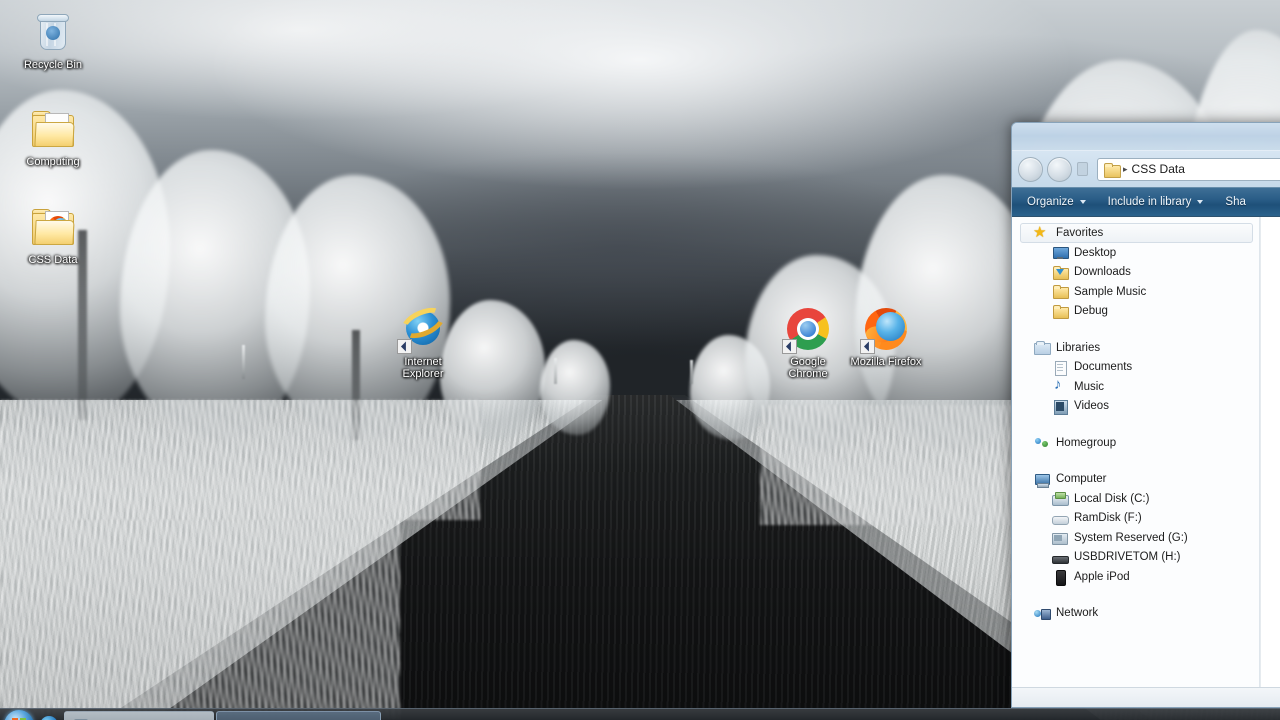 The image size is (1280, 720). I want to click on nav-item-label: System Reserved (G:), so click(1131, 537).